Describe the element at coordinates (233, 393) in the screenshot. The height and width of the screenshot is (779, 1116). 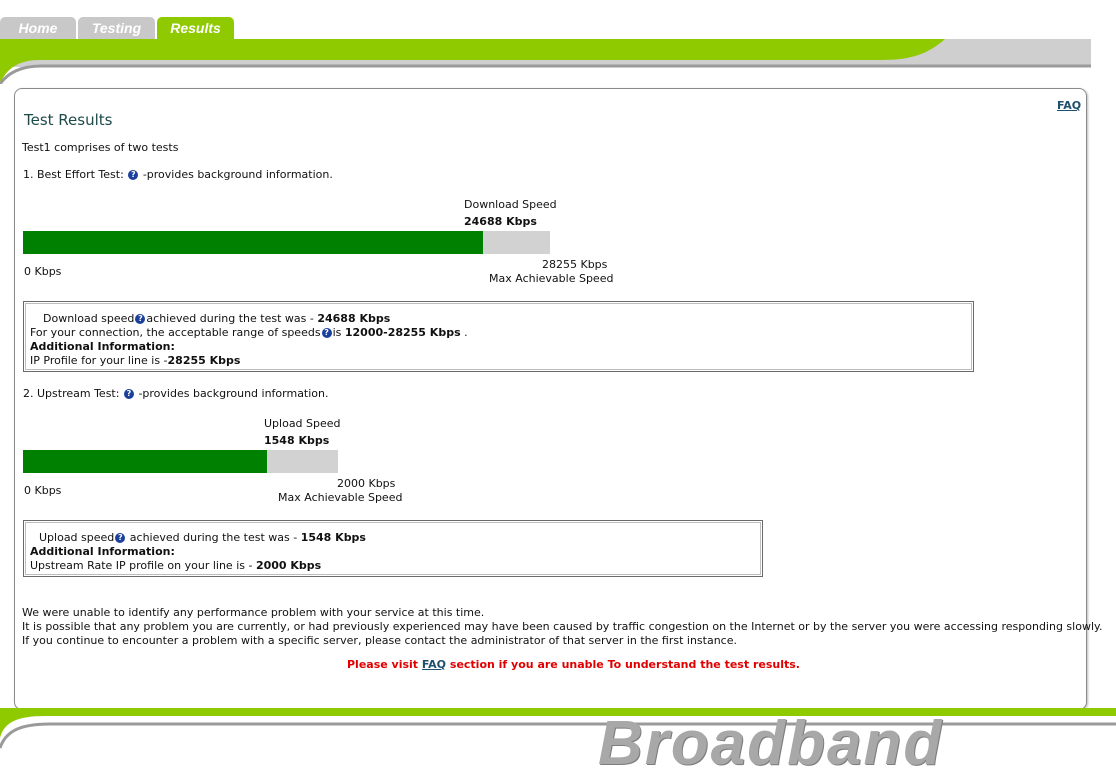
I see `test2-heading-desc: -provides background information.` at that location.